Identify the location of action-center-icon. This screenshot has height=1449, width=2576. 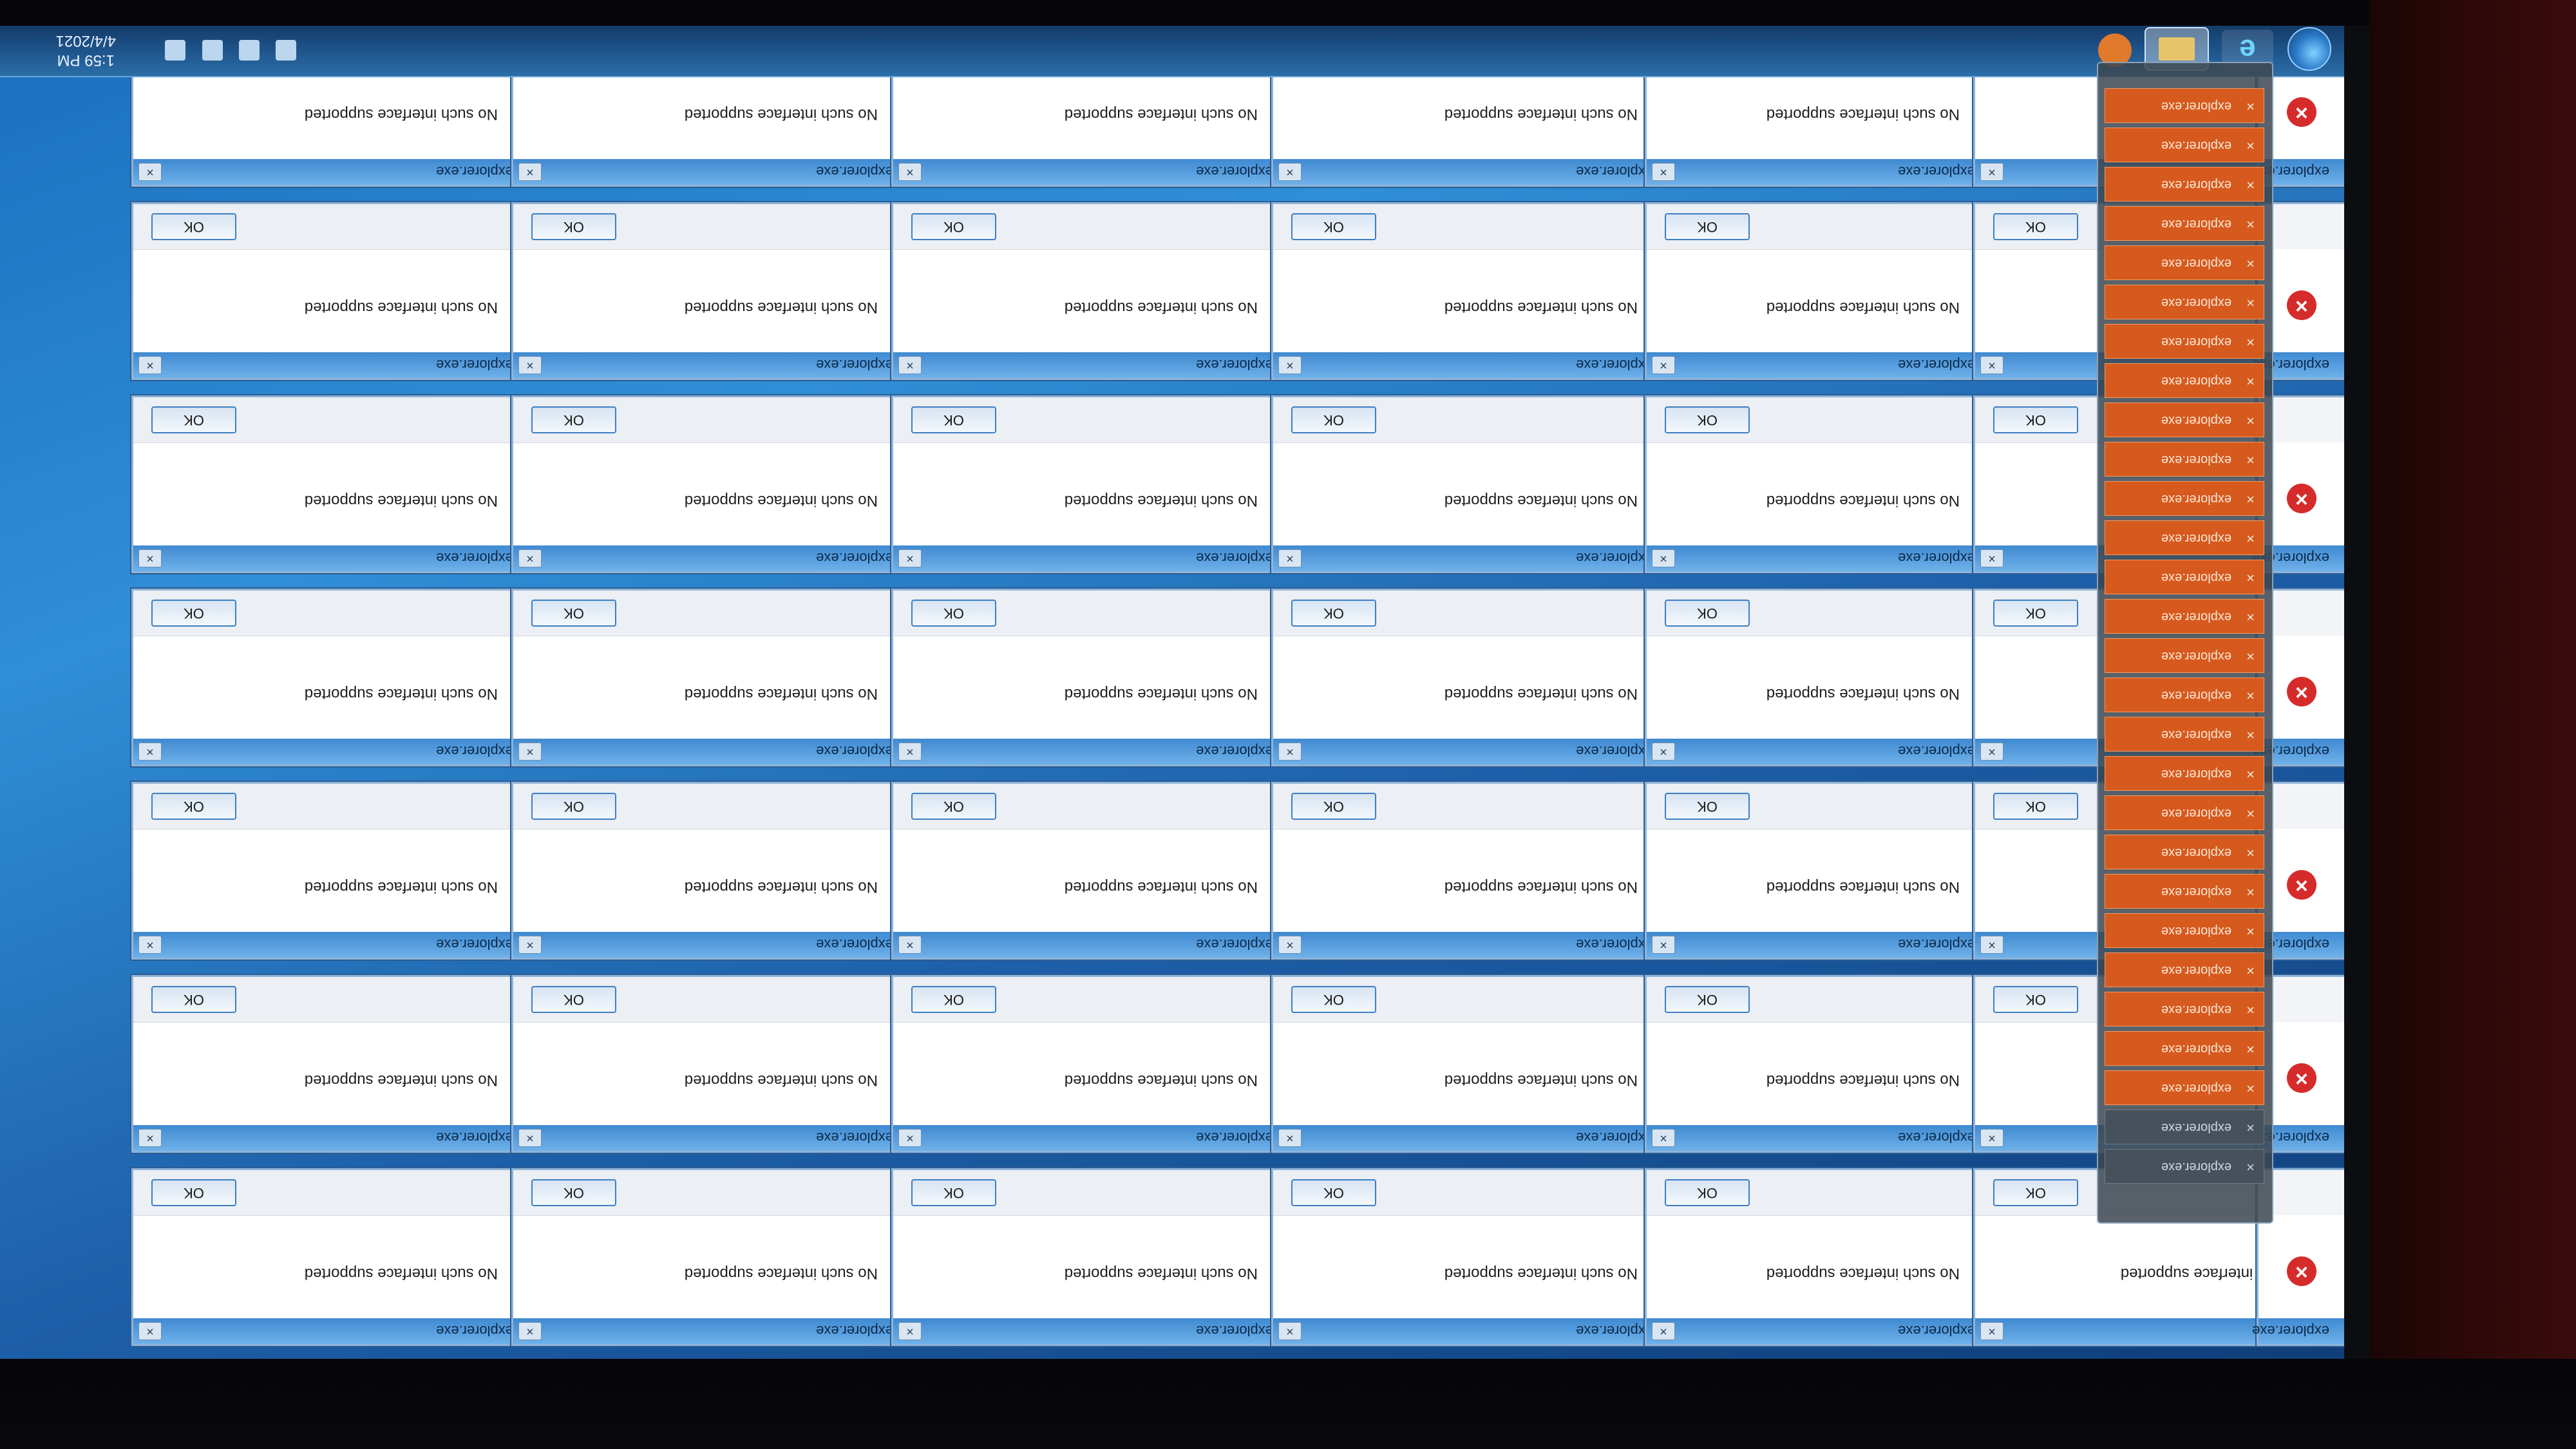
(213, 50).